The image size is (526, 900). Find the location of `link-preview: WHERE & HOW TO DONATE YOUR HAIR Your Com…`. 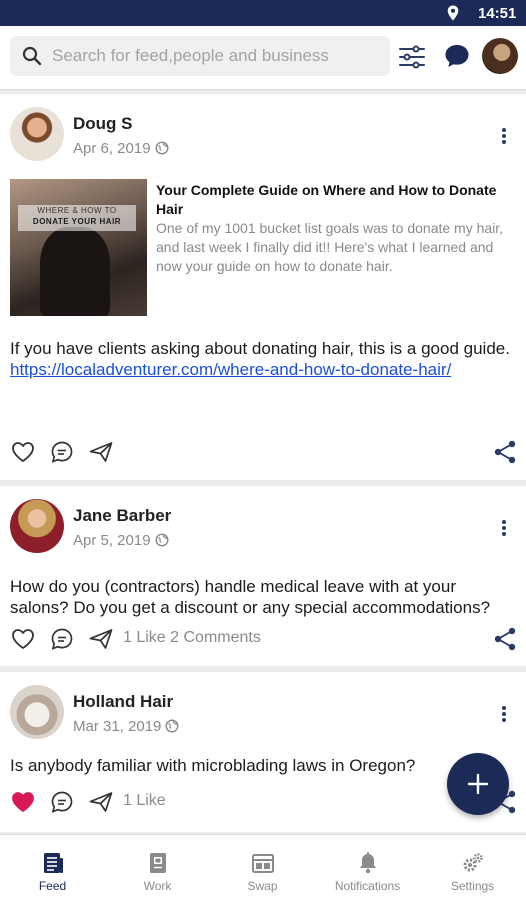

link-preview: WHERE & HOW TO DONATE YOUR HAIR Your Com… is located at coordinates (263, 249).